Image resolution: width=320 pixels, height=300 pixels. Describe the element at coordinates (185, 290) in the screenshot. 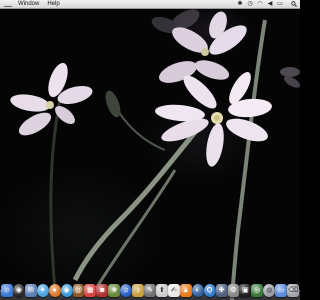

I see `vlc-icon: ▲` at that location.